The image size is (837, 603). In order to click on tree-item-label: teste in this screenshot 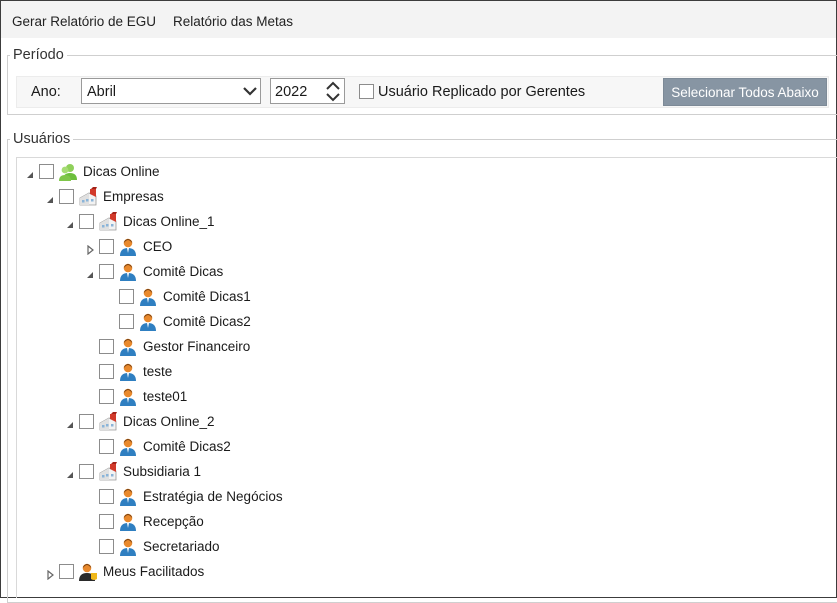, I will do `click(157, 371)`.